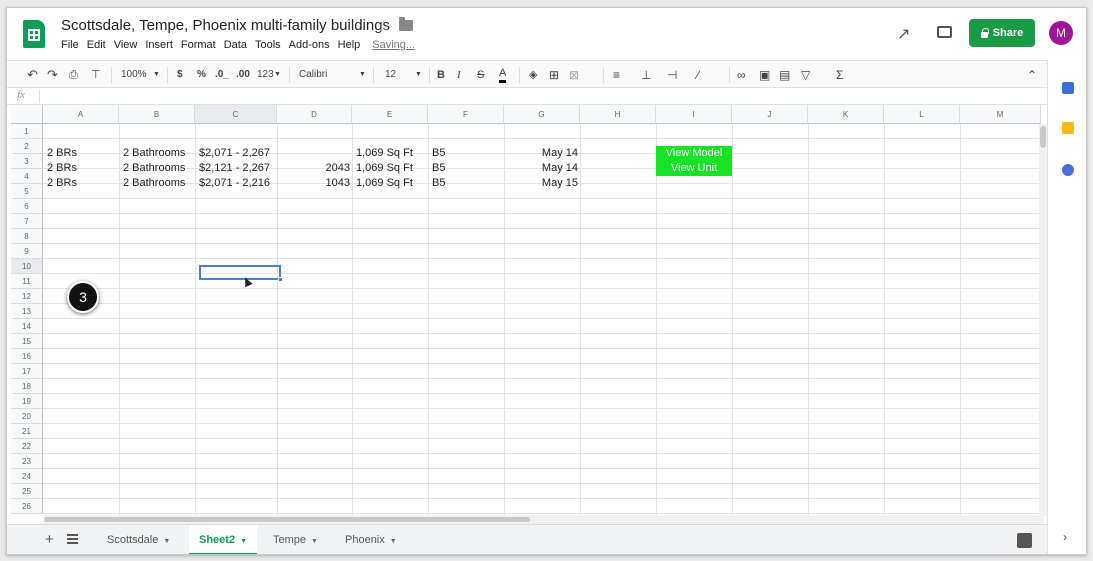 Image resolution: width=1093 pixels, height=561 pixels. I want to click on fill-handle, so click(280, 279).